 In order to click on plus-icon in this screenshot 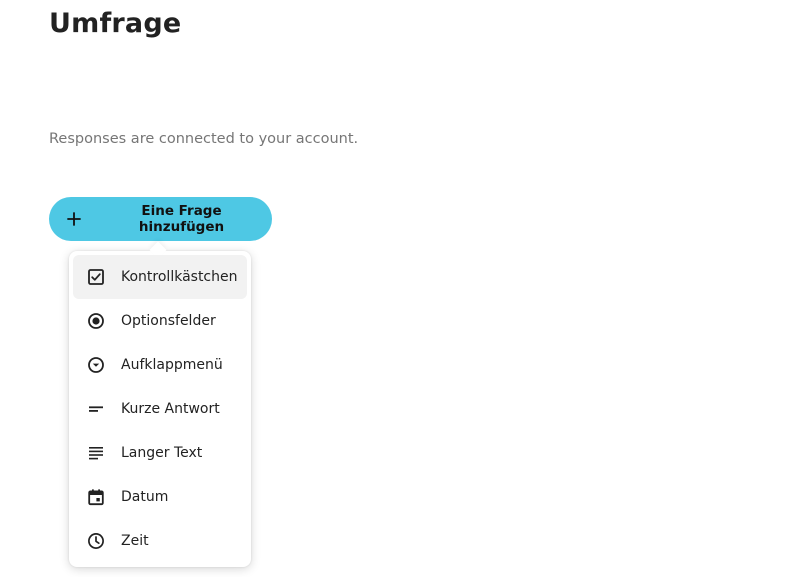, I will do `click(74, 219)`.